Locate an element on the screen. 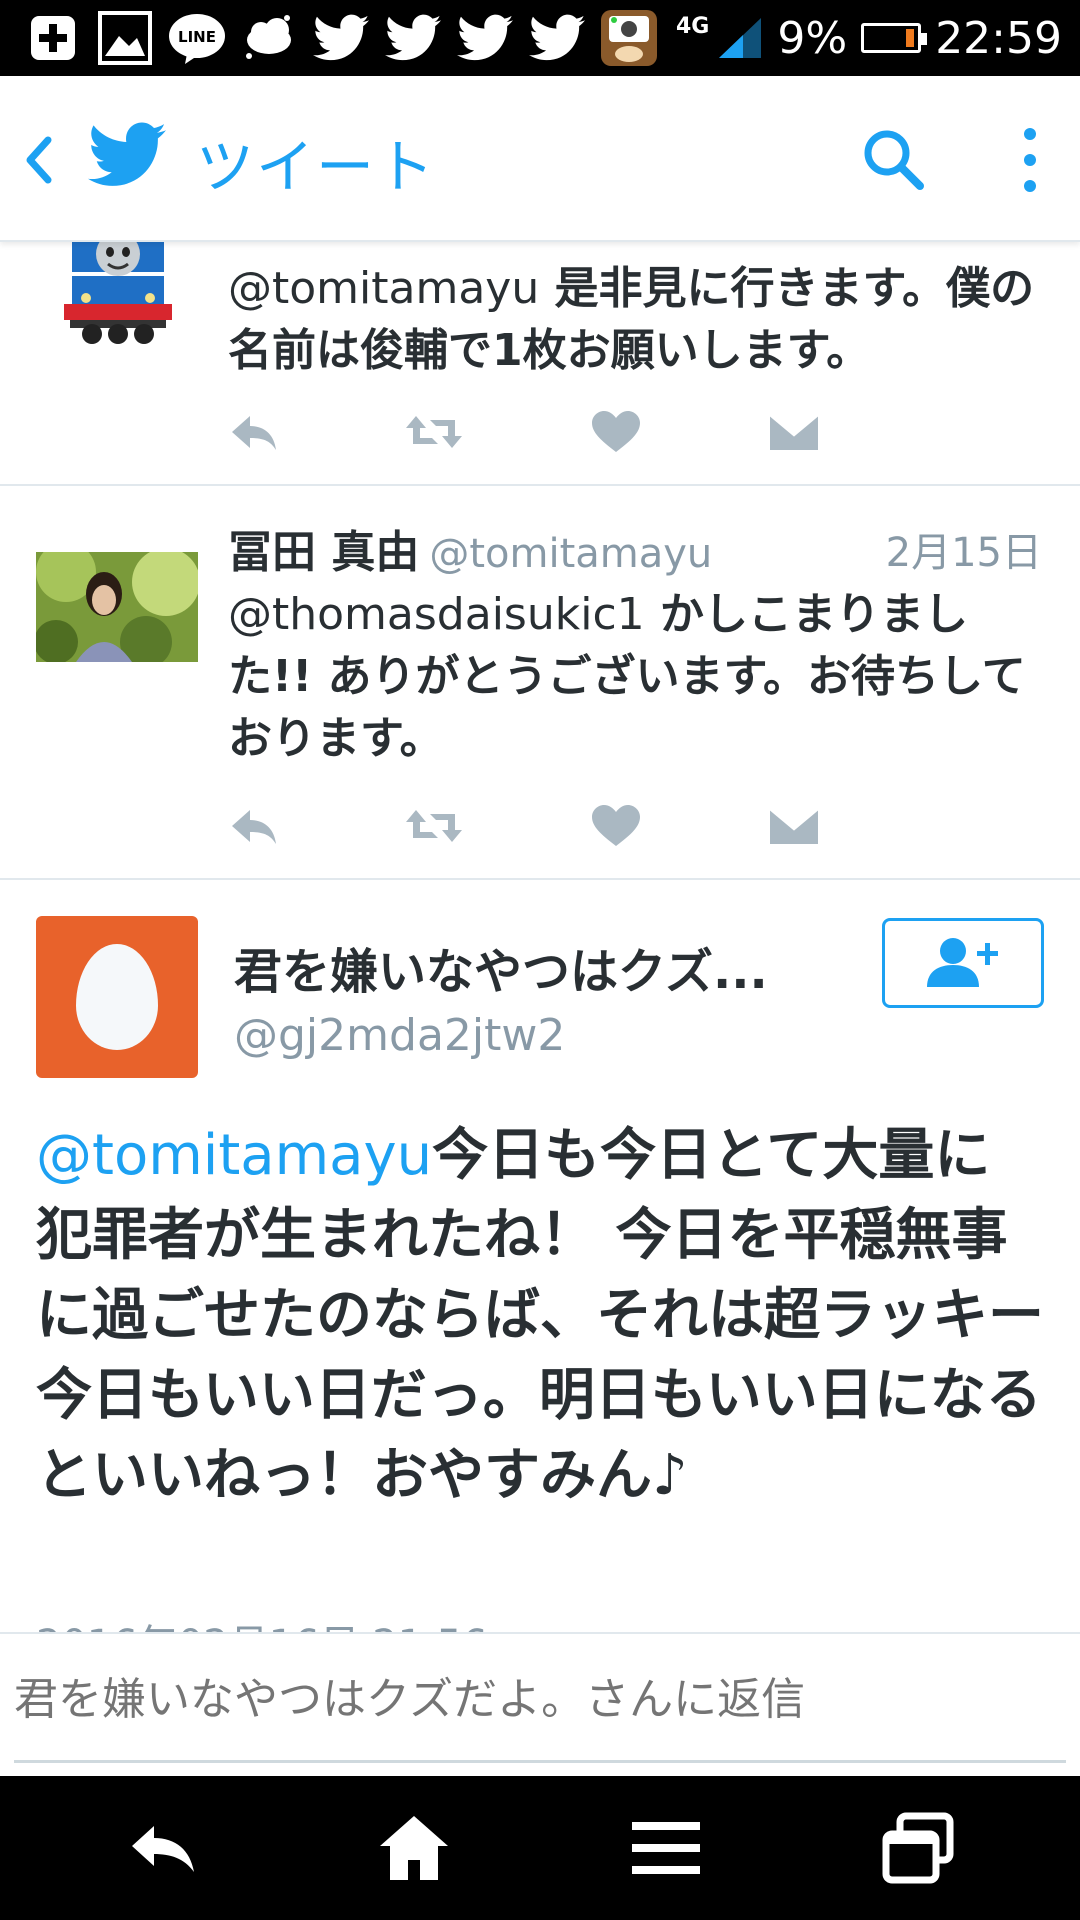  user-name: 冨田 真由 is located at coordinates (323, 552).